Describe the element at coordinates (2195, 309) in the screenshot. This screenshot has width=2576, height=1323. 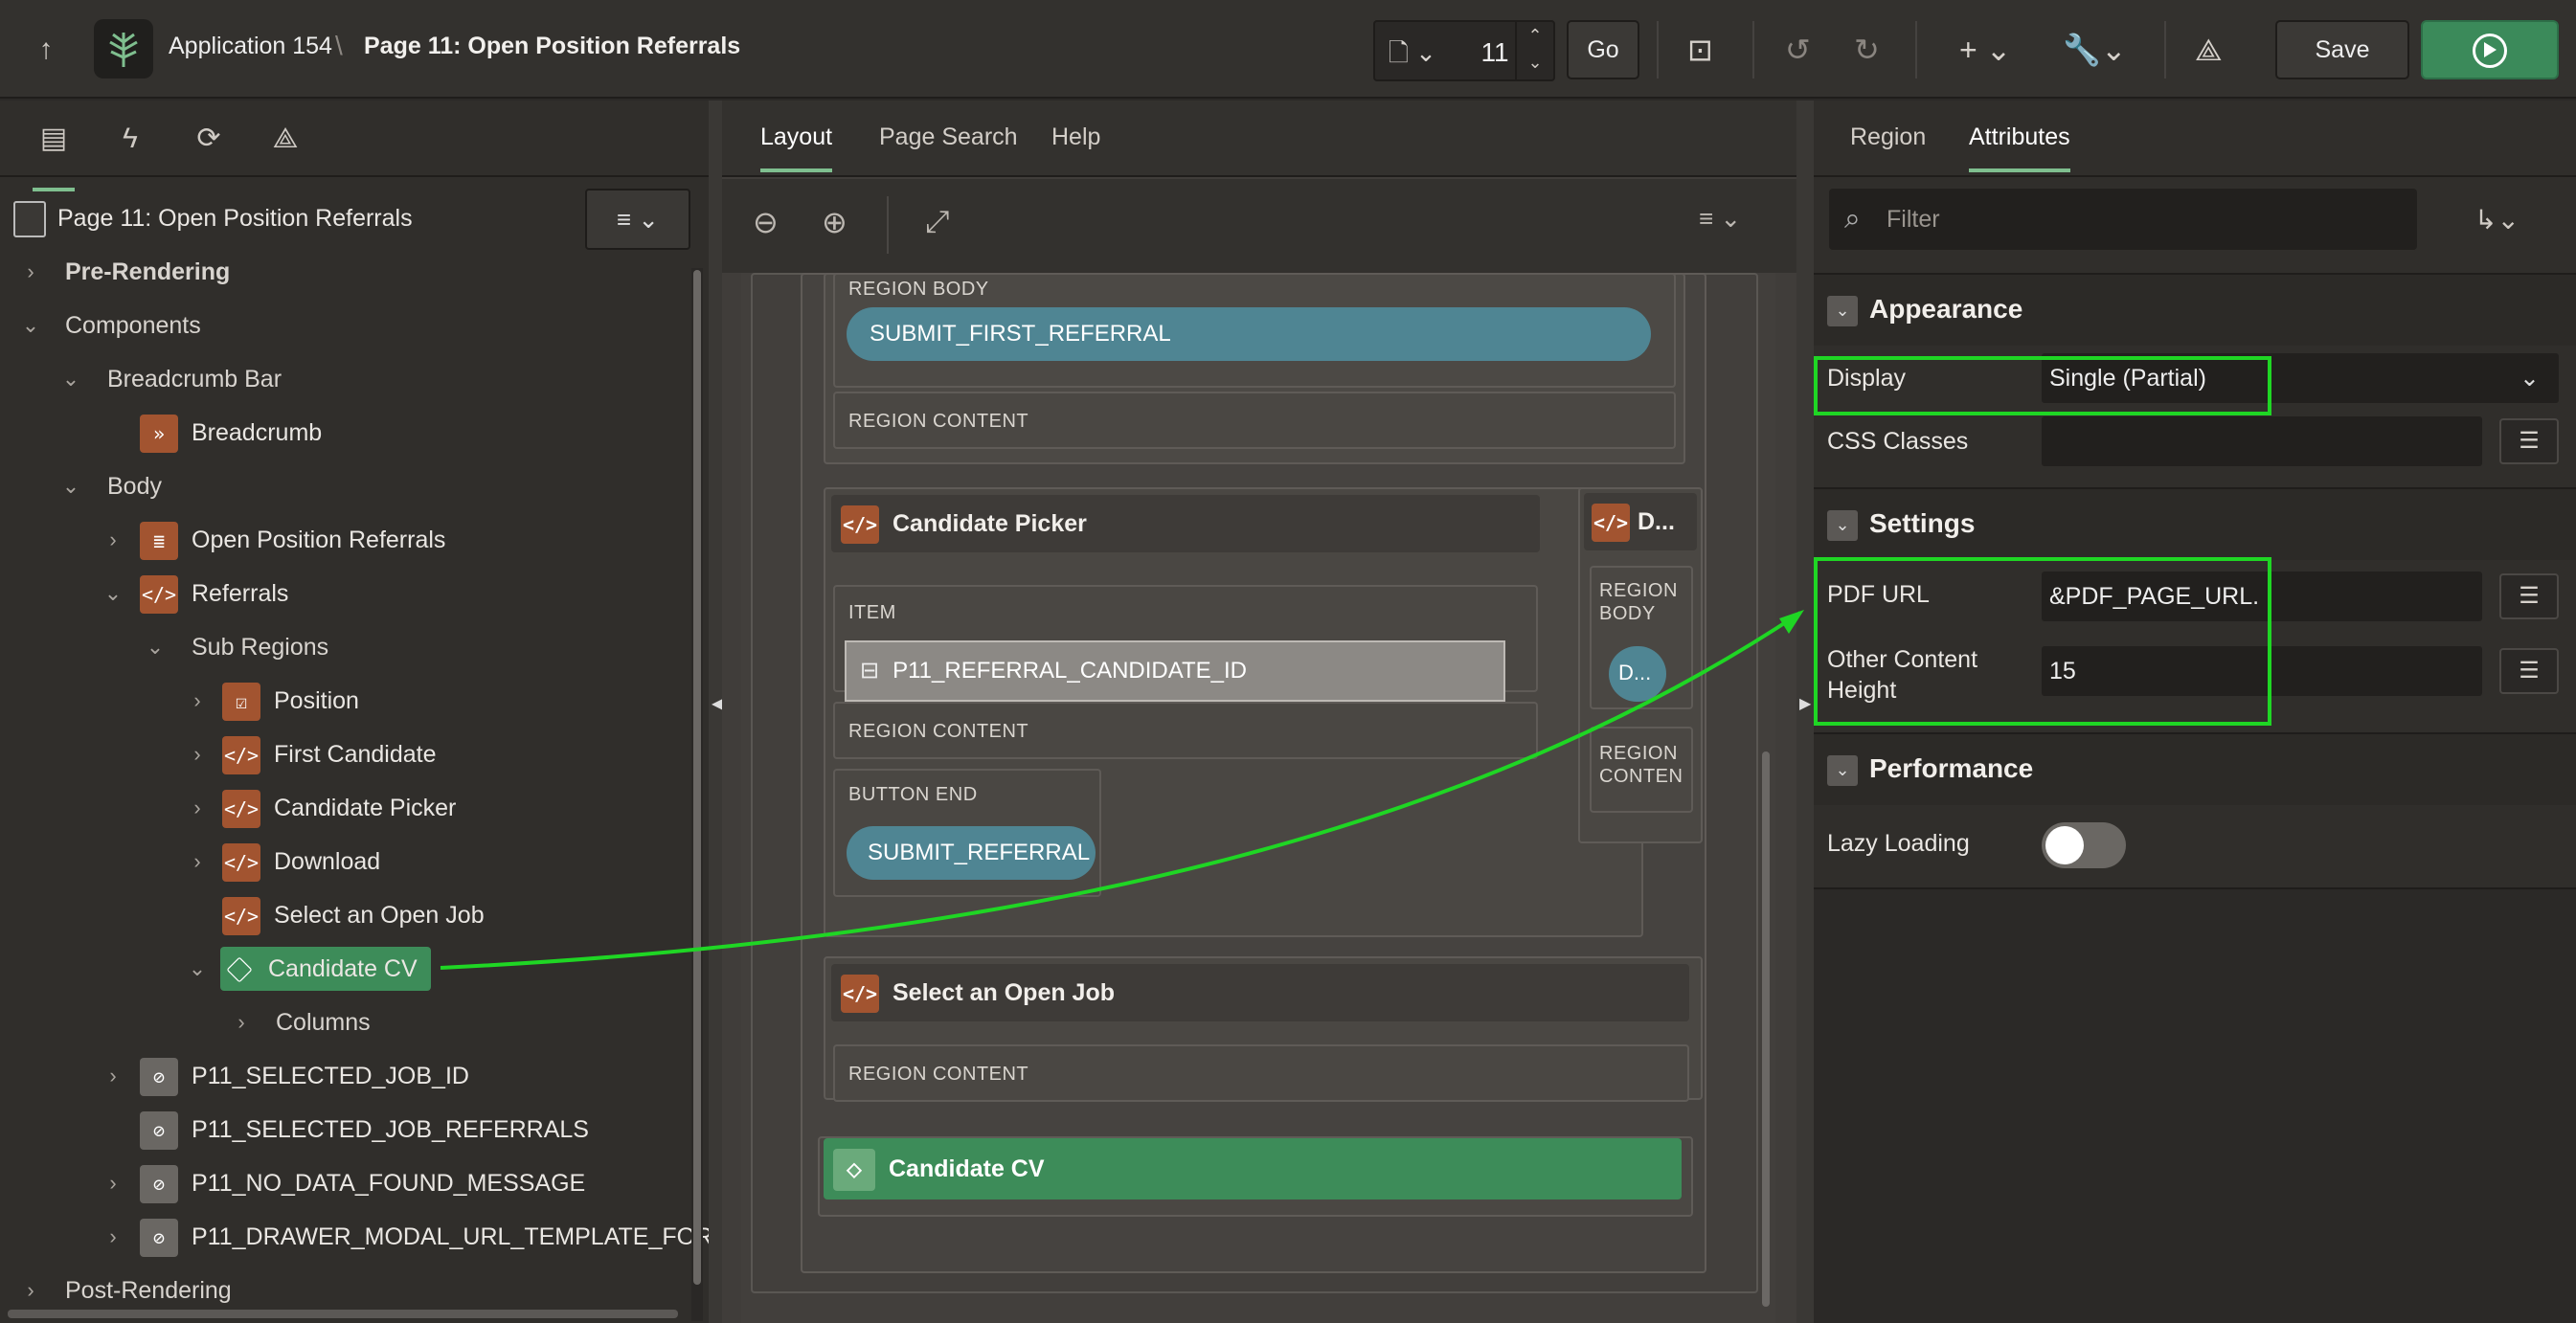
I see `section-appearance: ⌄ Appearance` at that location.